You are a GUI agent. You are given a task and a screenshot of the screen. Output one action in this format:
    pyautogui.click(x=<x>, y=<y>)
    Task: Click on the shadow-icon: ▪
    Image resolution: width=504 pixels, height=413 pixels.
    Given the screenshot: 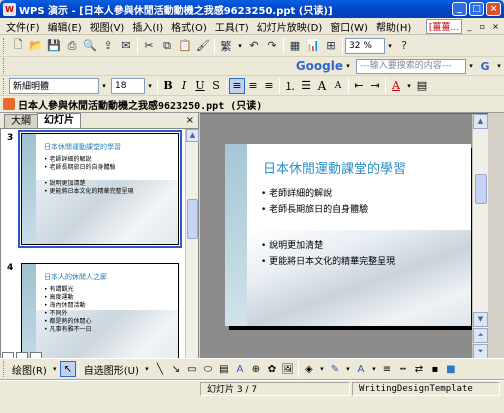 What is the action you would take?
    pyautogui.click(x=435, y=369)
    